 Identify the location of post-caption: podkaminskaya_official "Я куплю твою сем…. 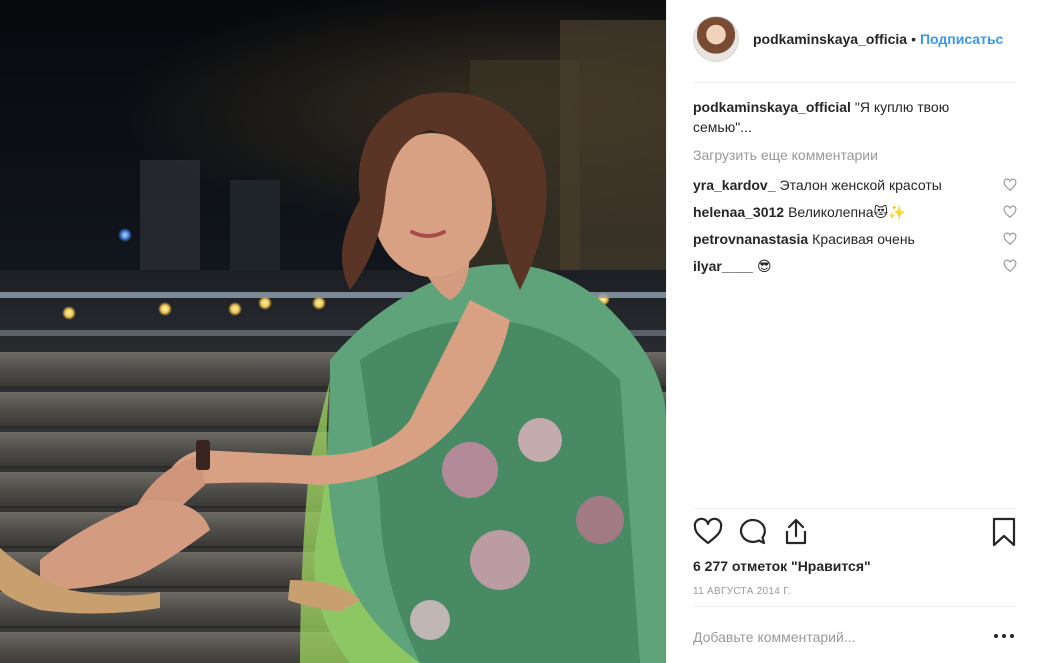
(843, 117).